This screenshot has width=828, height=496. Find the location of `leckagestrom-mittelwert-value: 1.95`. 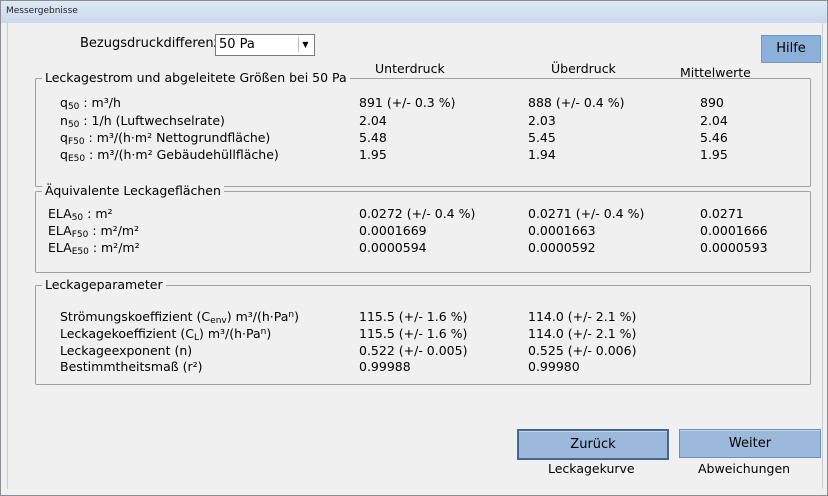

leckagestrom-mittelwert-value: 1.95 is located at coordinates (714, 154).